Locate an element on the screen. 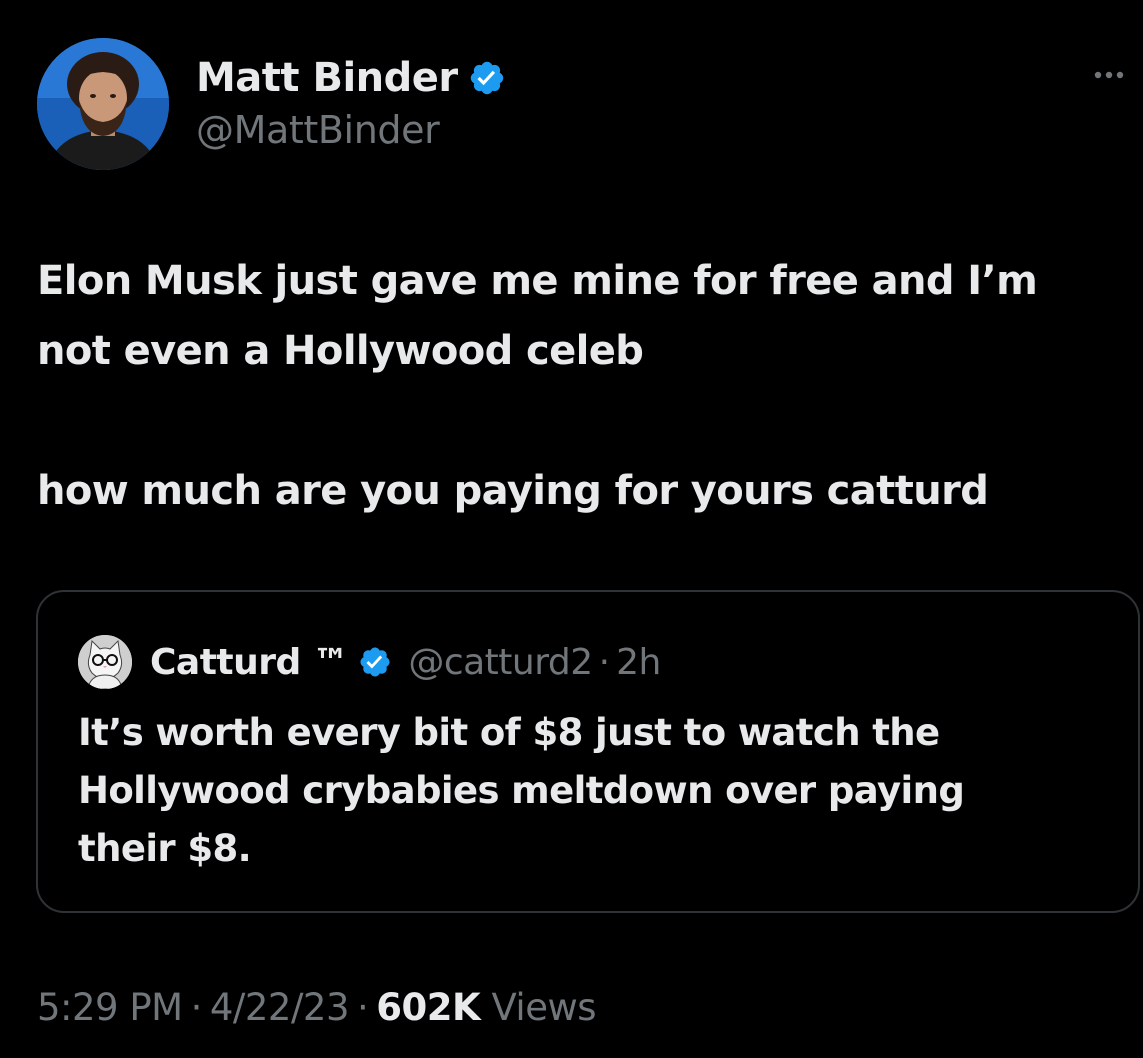  quoted-tweet-header: Catturd ™ @catturd2 · 2h is located at coordinates (369, 662).